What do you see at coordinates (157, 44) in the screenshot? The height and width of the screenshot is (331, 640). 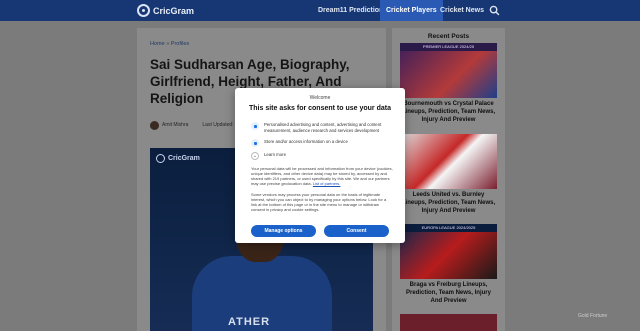 I see `breadcrumb-home-link: Home` at bounding box center [157, 44].